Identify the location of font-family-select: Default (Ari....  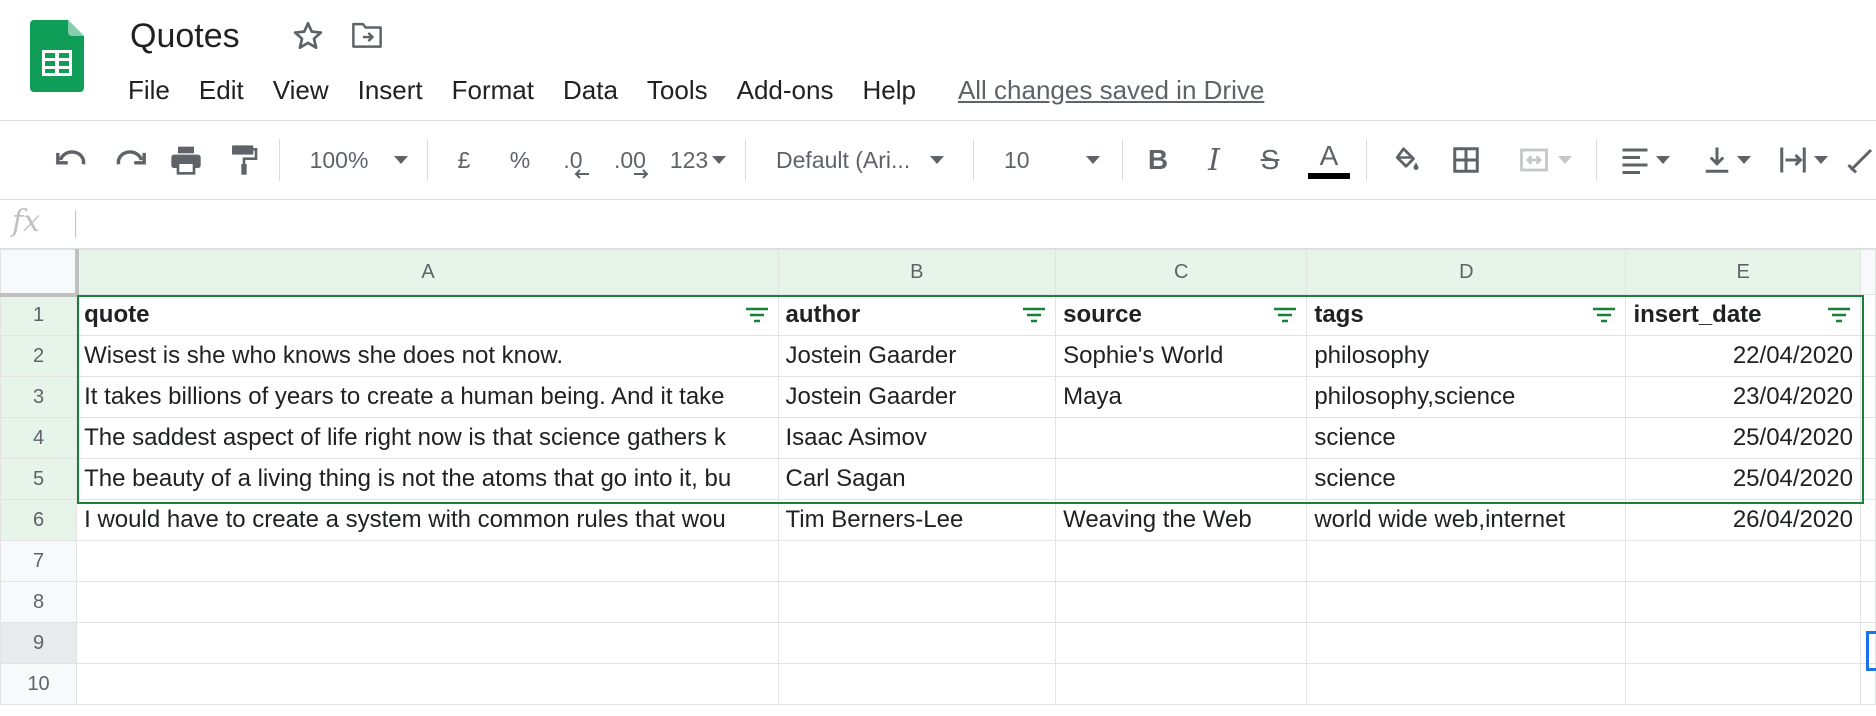
(867, 160).